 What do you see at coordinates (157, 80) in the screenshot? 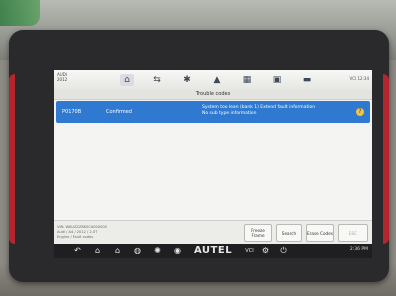
I see `vehicle-icon: ⇆` at bounding box center [157, 80].